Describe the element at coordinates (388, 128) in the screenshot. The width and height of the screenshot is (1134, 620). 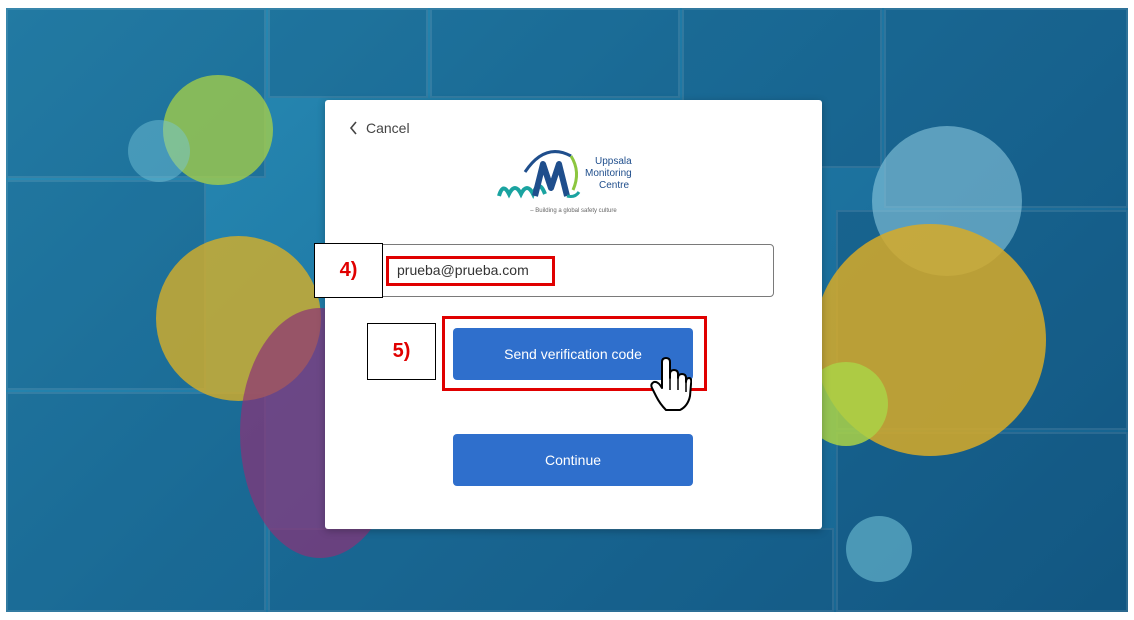
I see `cancel-label: Cancel` at that location.